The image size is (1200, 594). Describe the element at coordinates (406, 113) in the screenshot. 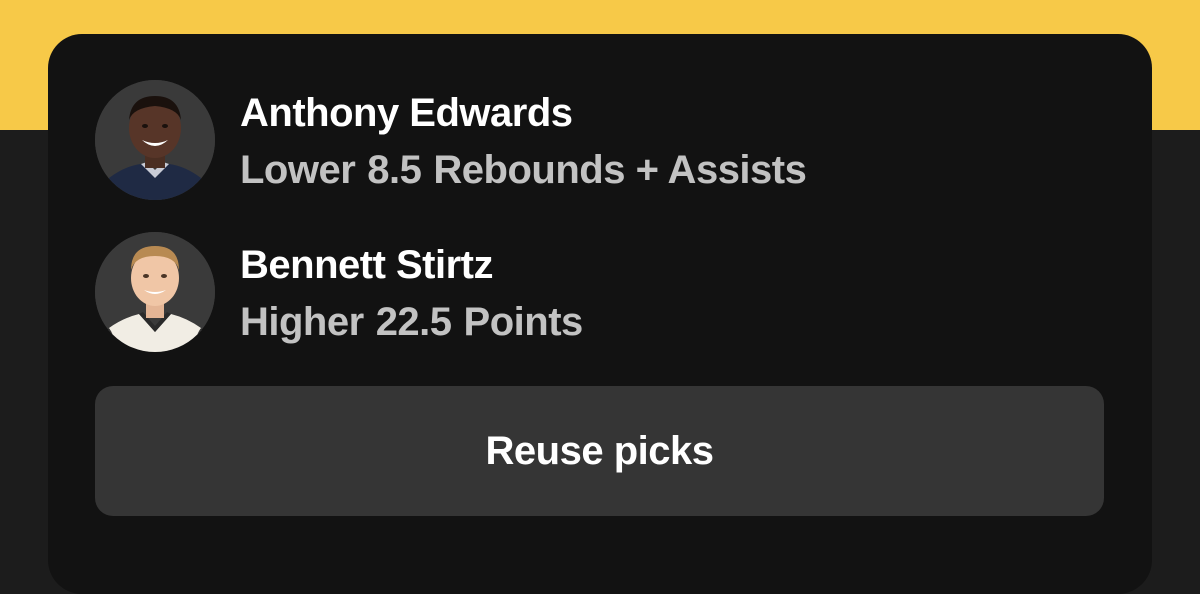

I see `player-name: Anthony Edwards` at that location.